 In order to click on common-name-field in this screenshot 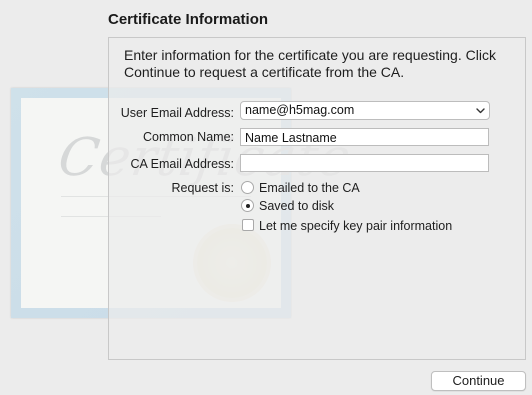, I will do `click(364, 137)`.